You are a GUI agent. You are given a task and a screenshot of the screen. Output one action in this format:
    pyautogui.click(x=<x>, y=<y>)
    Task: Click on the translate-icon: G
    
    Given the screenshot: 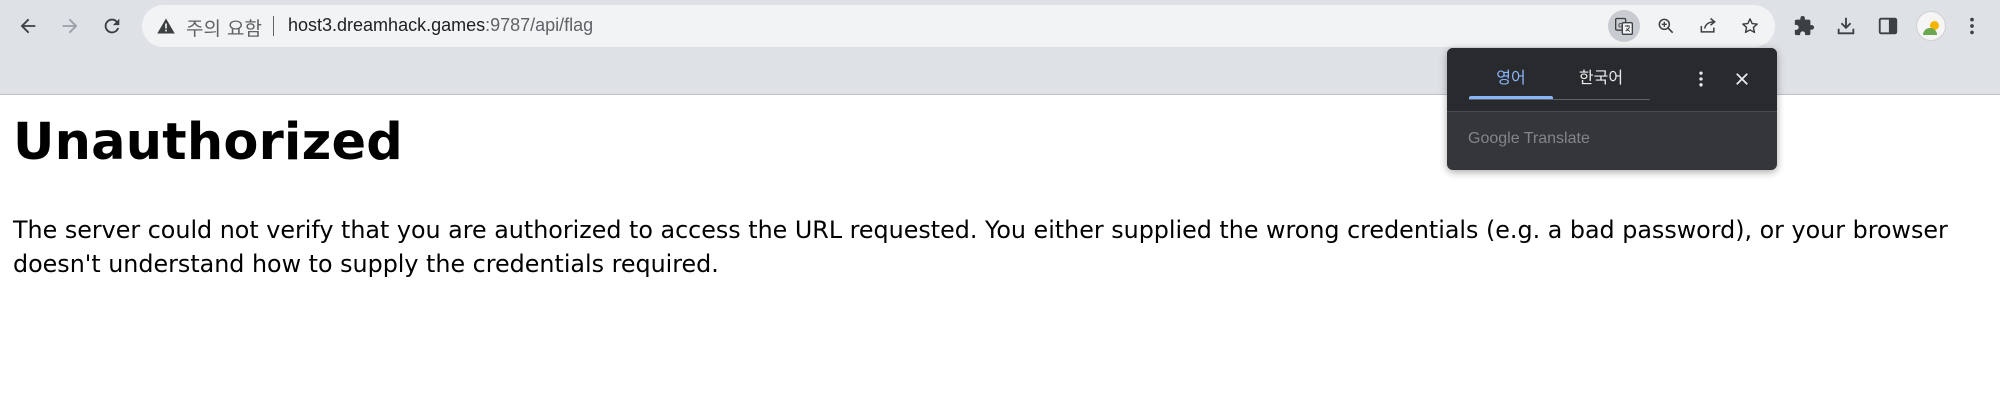 What is the action you would take?
    pyautogui.click(x=1624, y=26)
    